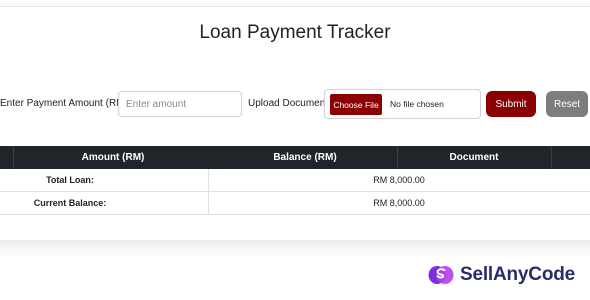 The width and height of the screenshot is (590, 300). I want to click on header-amount: Amount (RM), so click(113, 157).